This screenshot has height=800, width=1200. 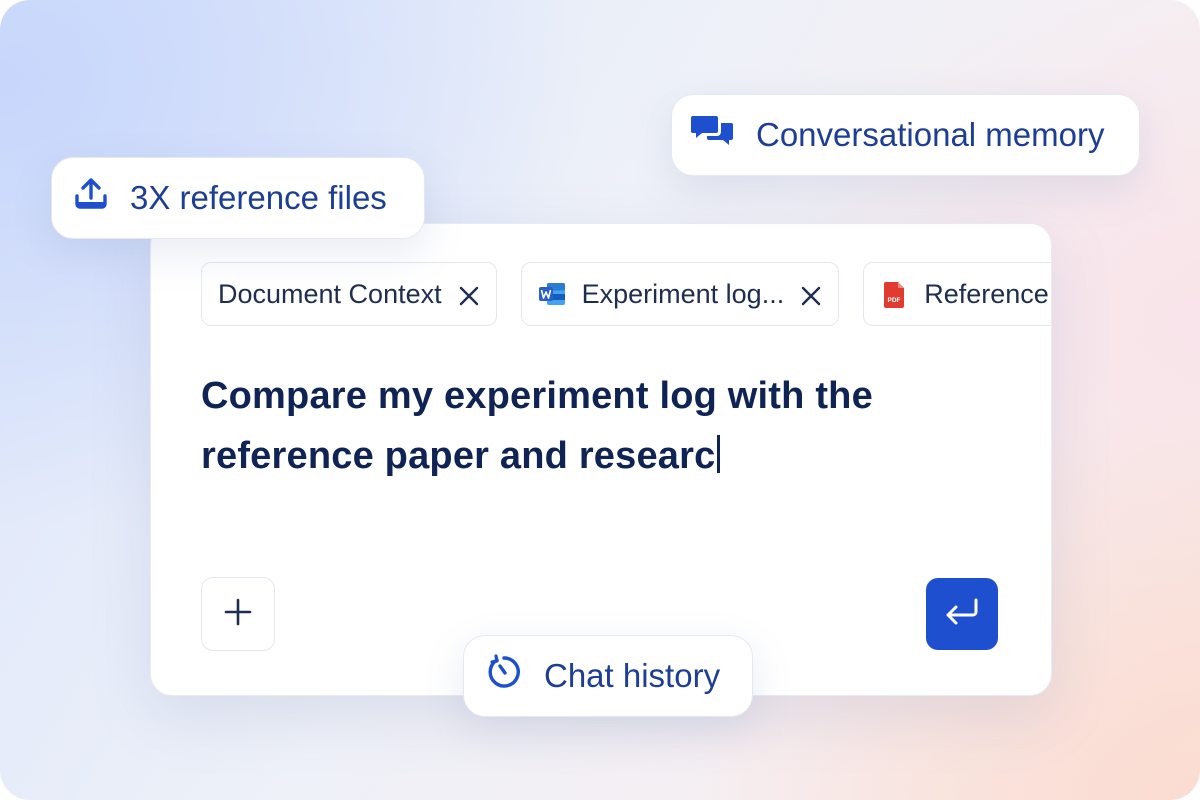 I want to click on feature-label: Conversational memory, so click(x=930, y=134).